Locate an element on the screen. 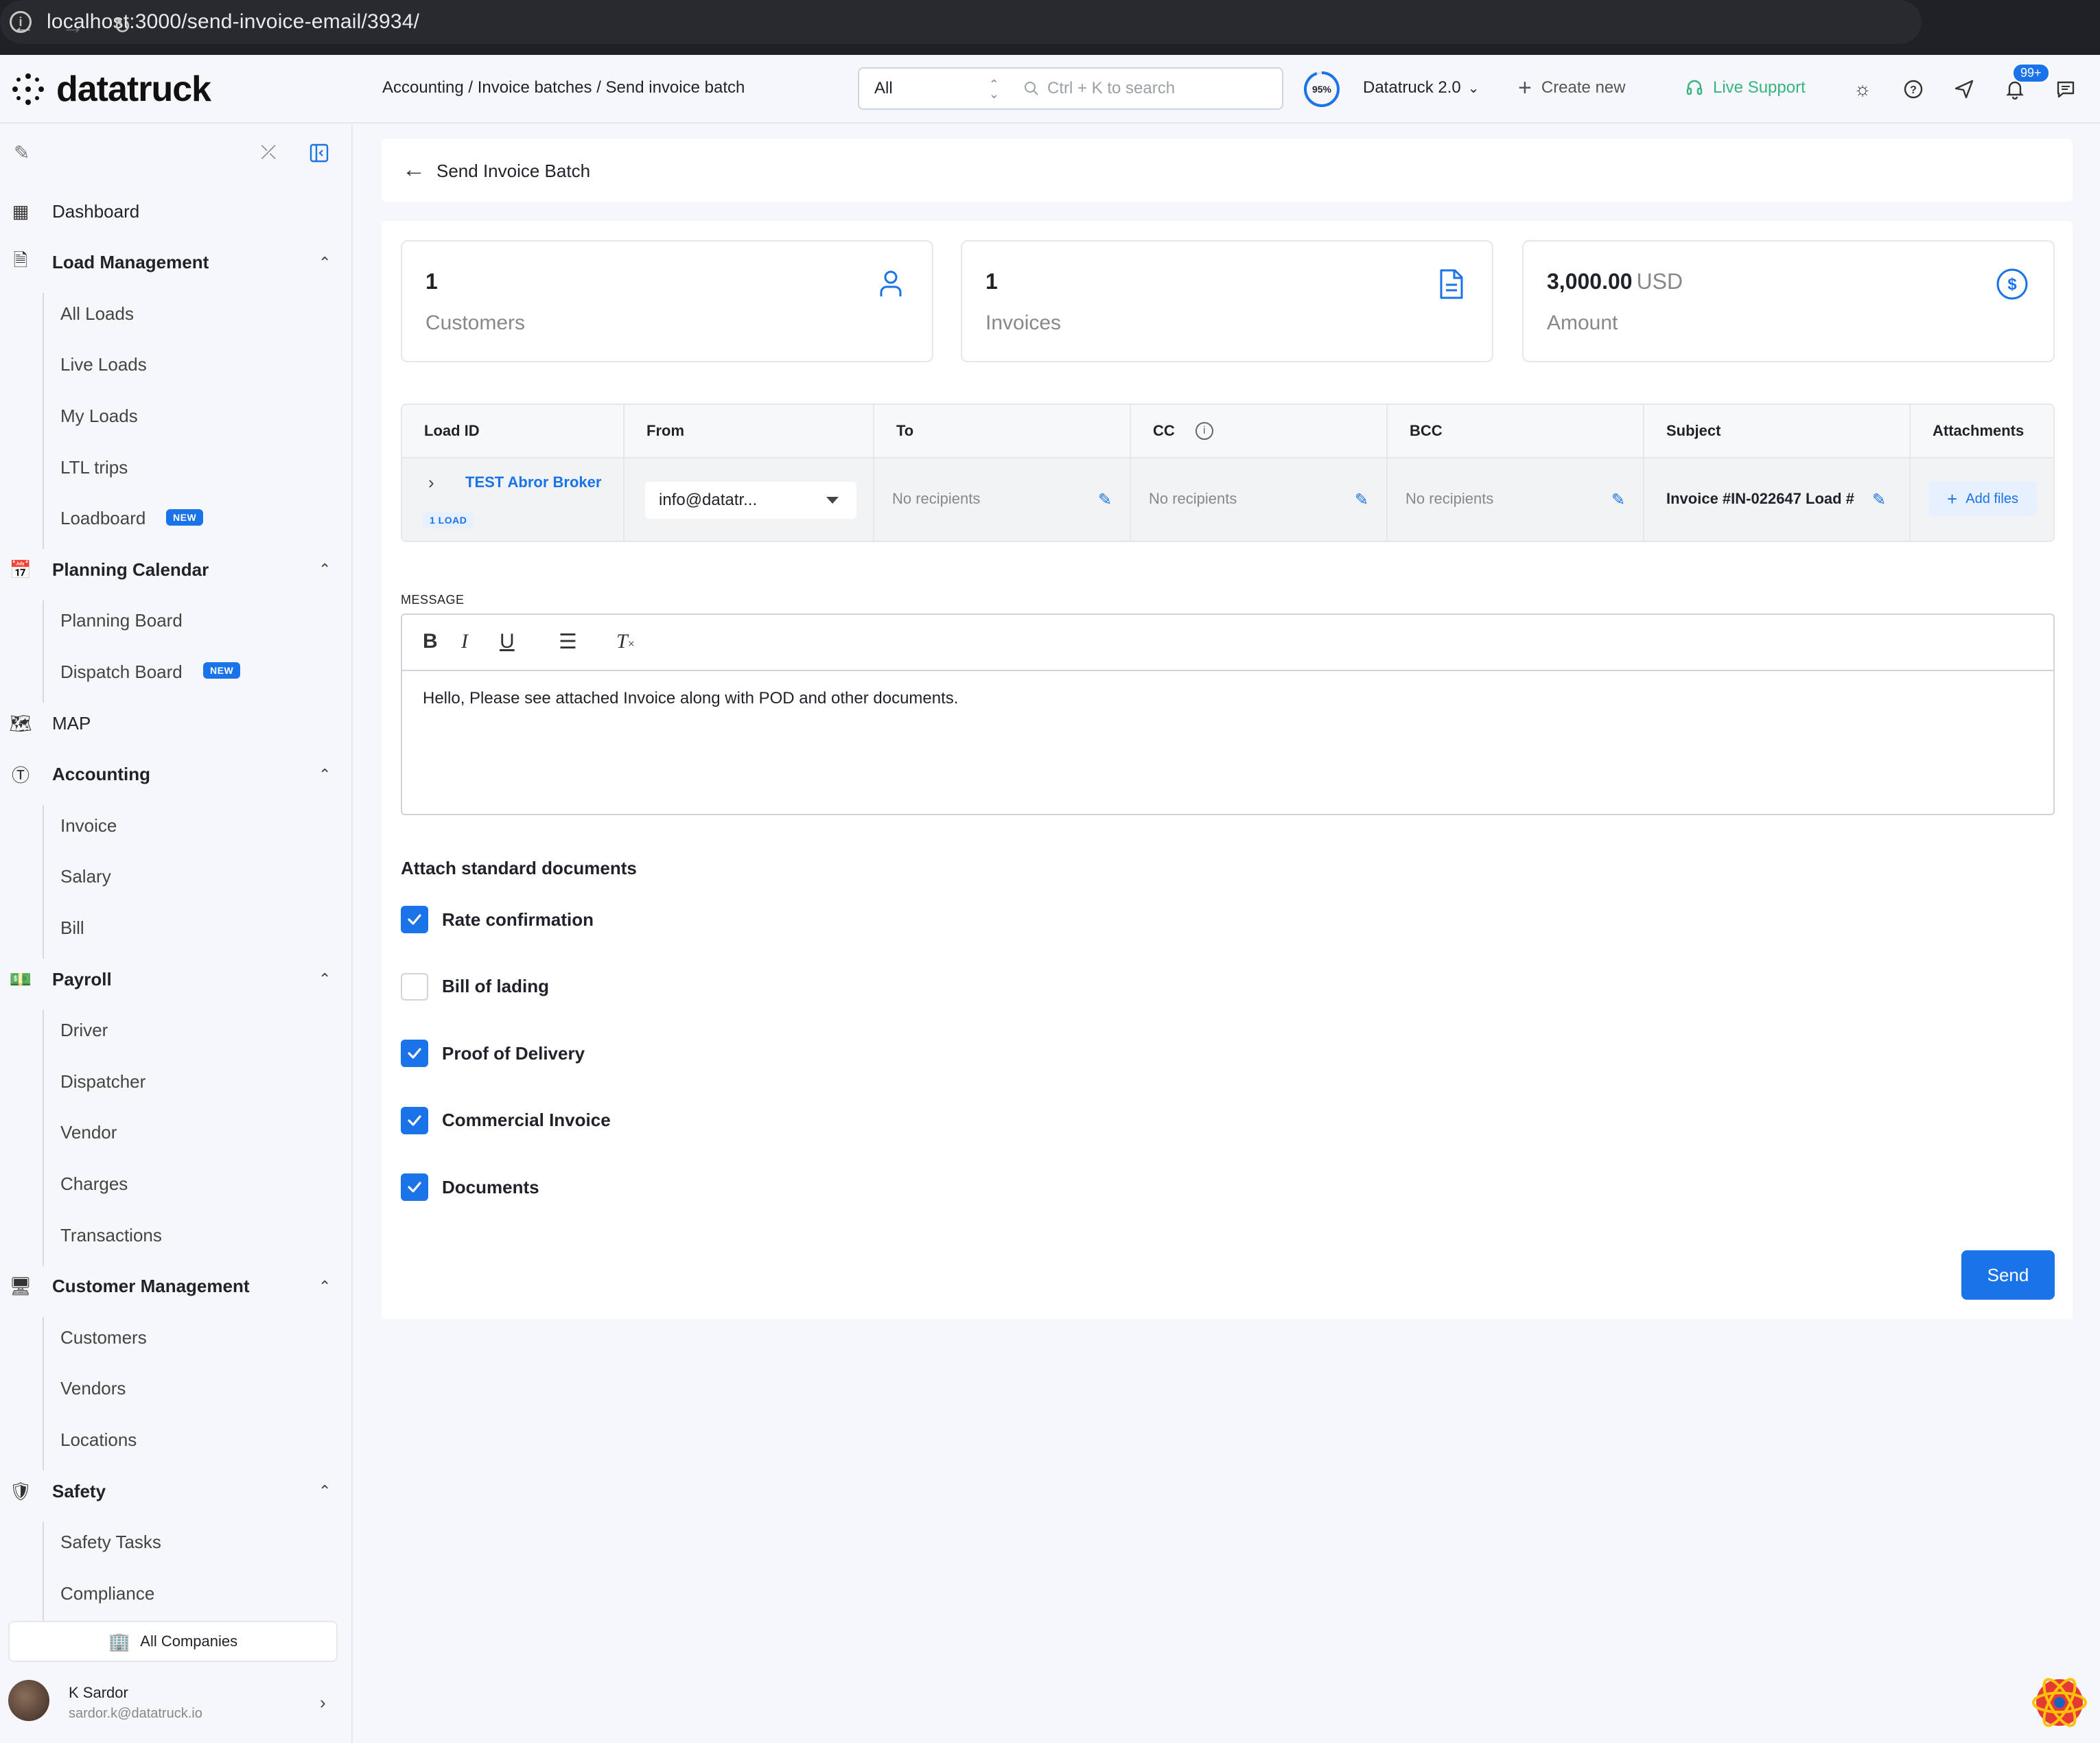  subject-text: Invoice #IN-022647 Load # is located at coordinates (1760, 498).